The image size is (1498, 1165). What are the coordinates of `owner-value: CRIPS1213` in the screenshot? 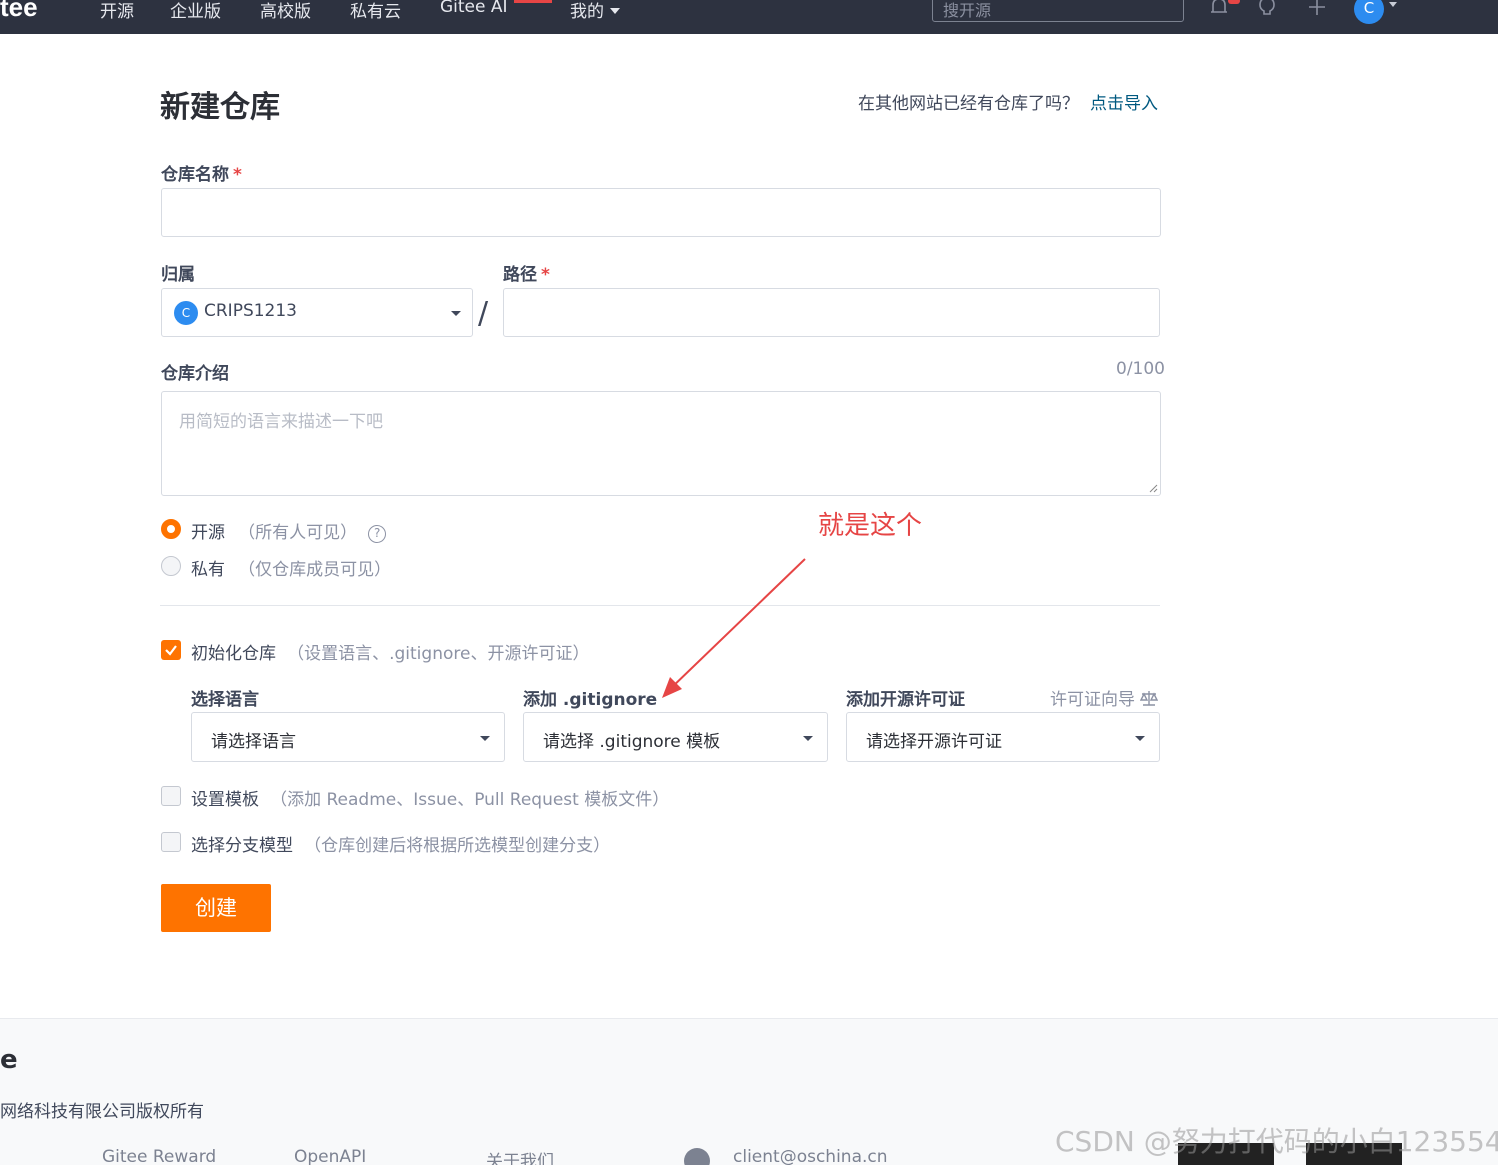 It's located at (251, 311).